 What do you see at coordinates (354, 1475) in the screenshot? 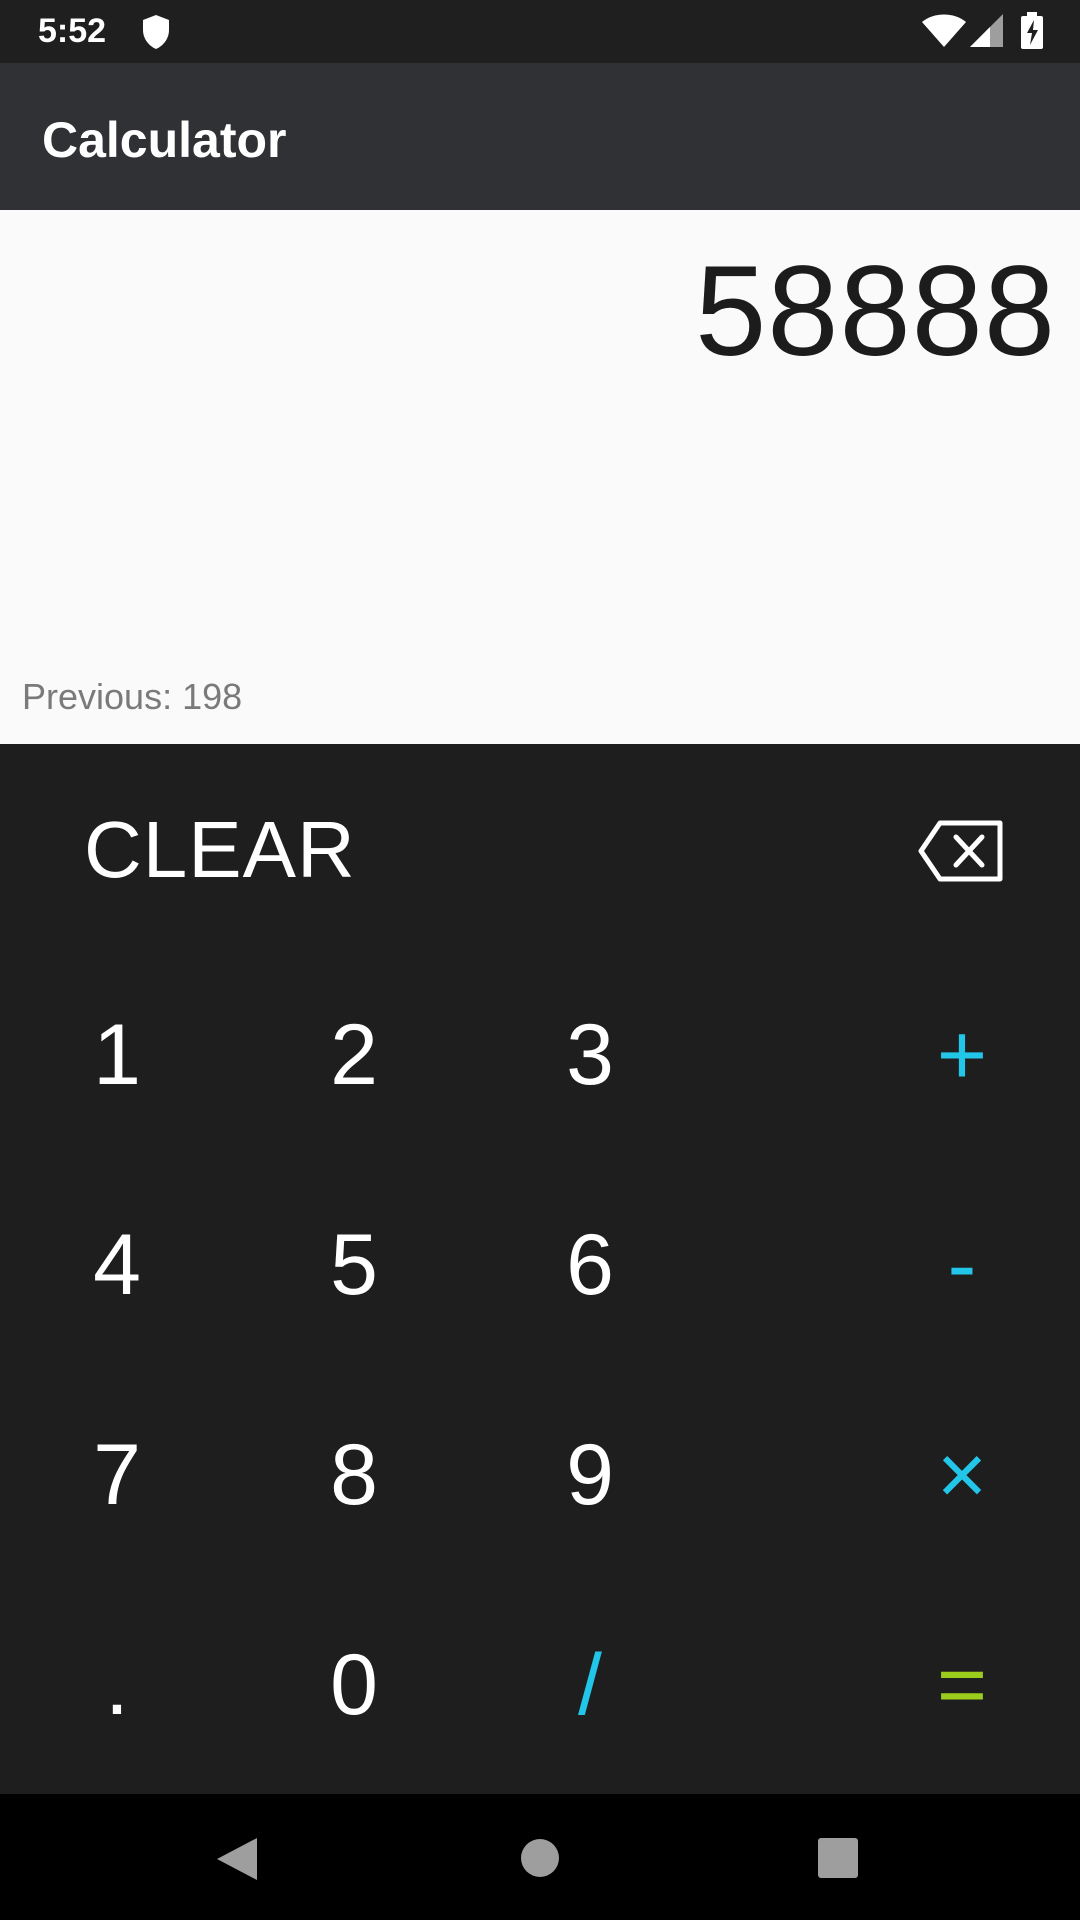
I see `key-8: 8` at bounding box center [354, 1475].